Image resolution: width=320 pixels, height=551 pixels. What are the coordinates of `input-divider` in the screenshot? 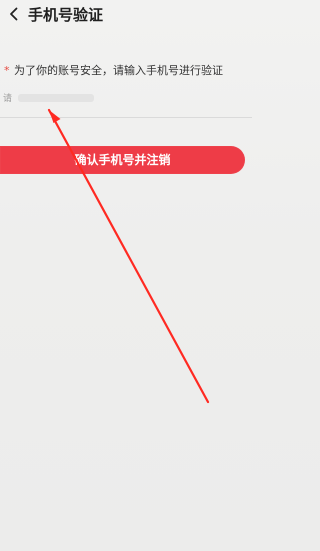 It's located at (126, 117).